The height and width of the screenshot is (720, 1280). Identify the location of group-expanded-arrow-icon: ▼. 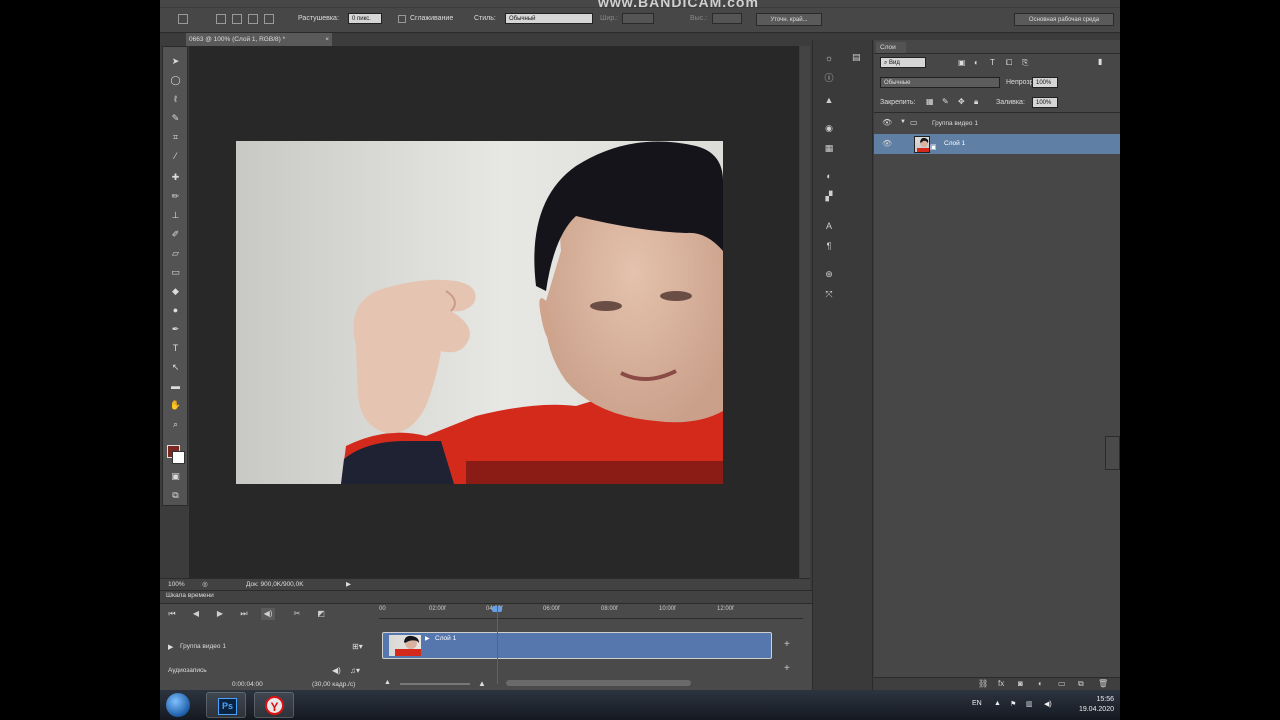
(903, 122).